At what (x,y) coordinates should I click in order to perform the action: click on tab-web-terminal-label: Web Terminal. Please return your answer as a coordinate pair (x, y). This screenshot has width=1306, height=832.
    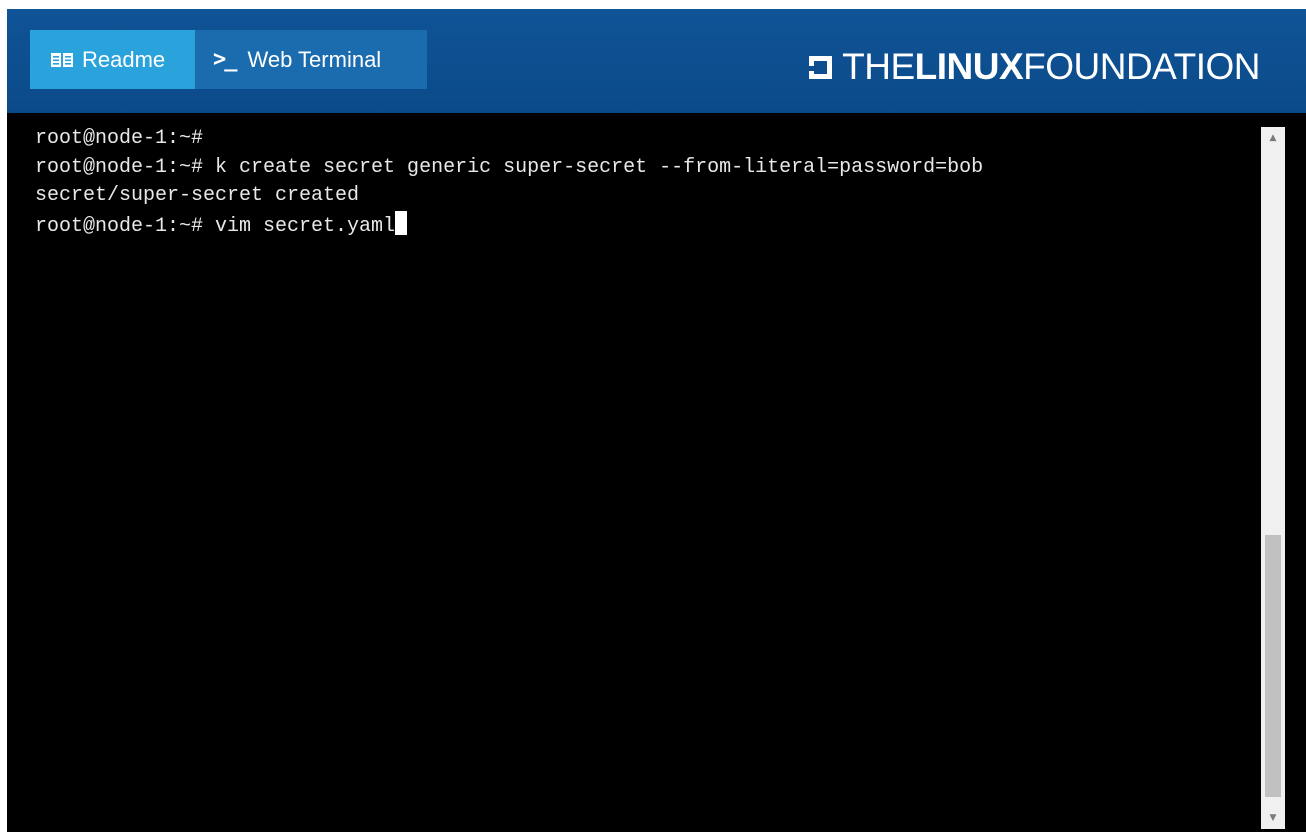
    Looking at the image, I should click on (314, 59).